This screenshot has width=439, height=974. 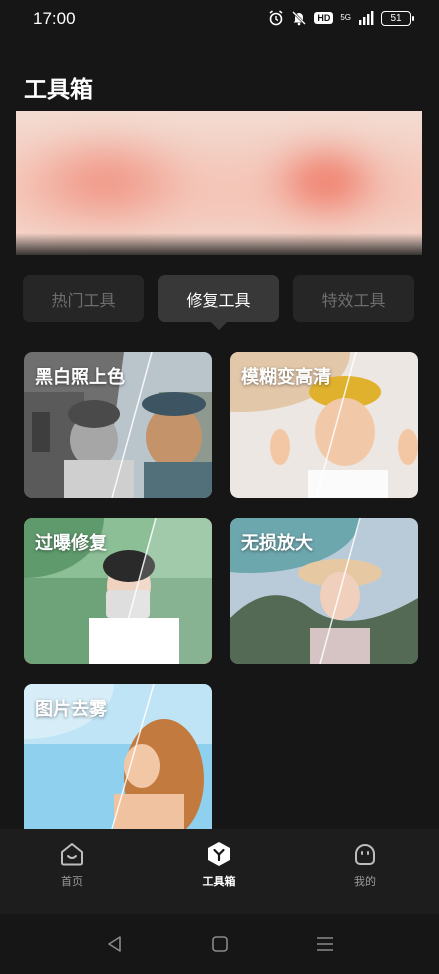 I want to click on tool-label: 过曝修复, so click(x=71, y=543).